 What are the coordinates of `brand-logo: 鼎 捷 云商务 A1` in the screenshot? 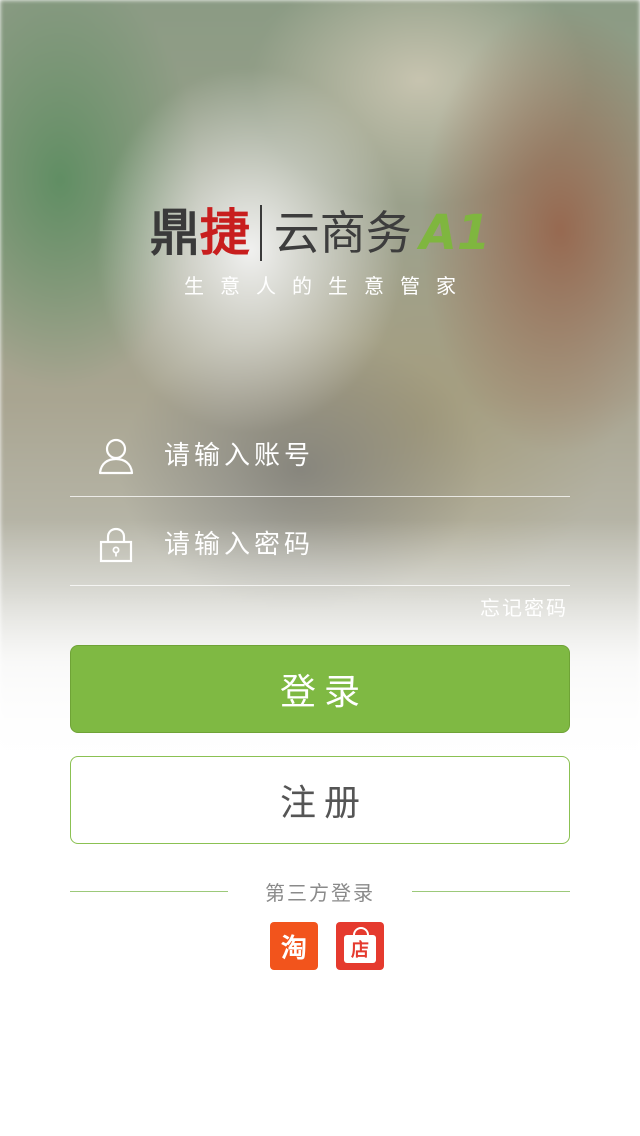 It's located at (320, 233).